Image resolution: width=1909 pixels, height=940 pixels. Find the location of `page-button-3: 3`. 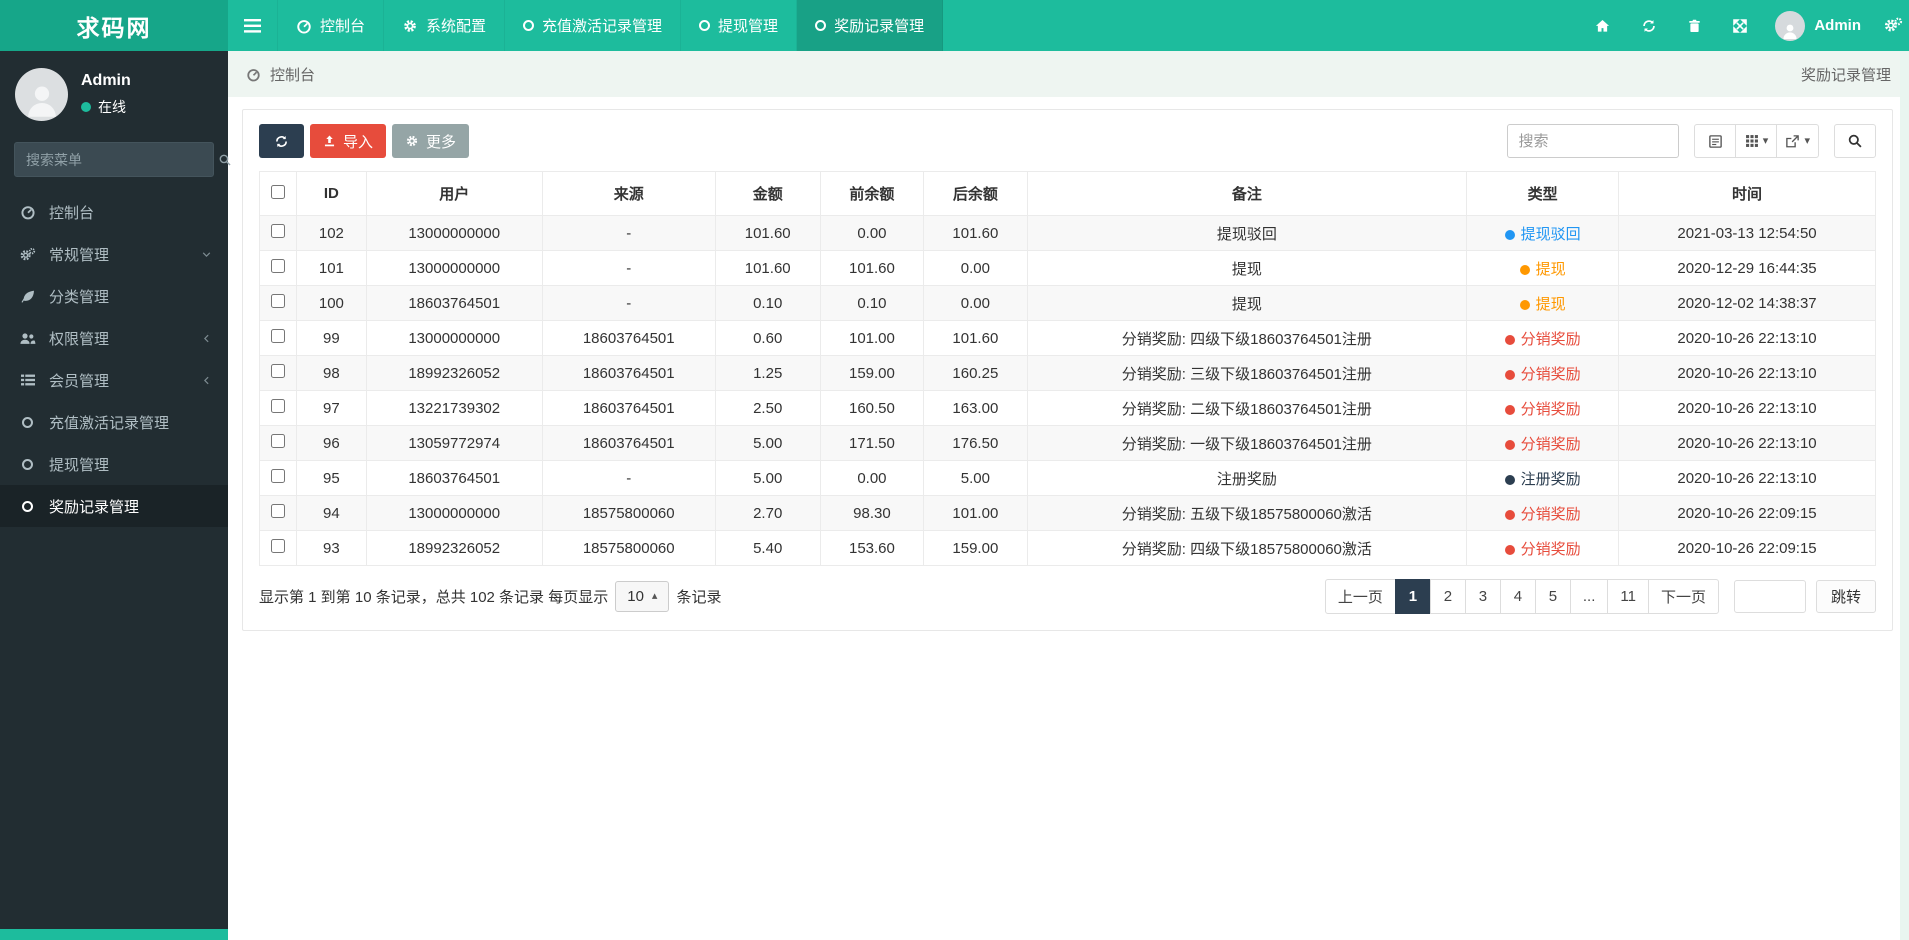

page-button-3: 3 is located at coordinates (1482, 596).